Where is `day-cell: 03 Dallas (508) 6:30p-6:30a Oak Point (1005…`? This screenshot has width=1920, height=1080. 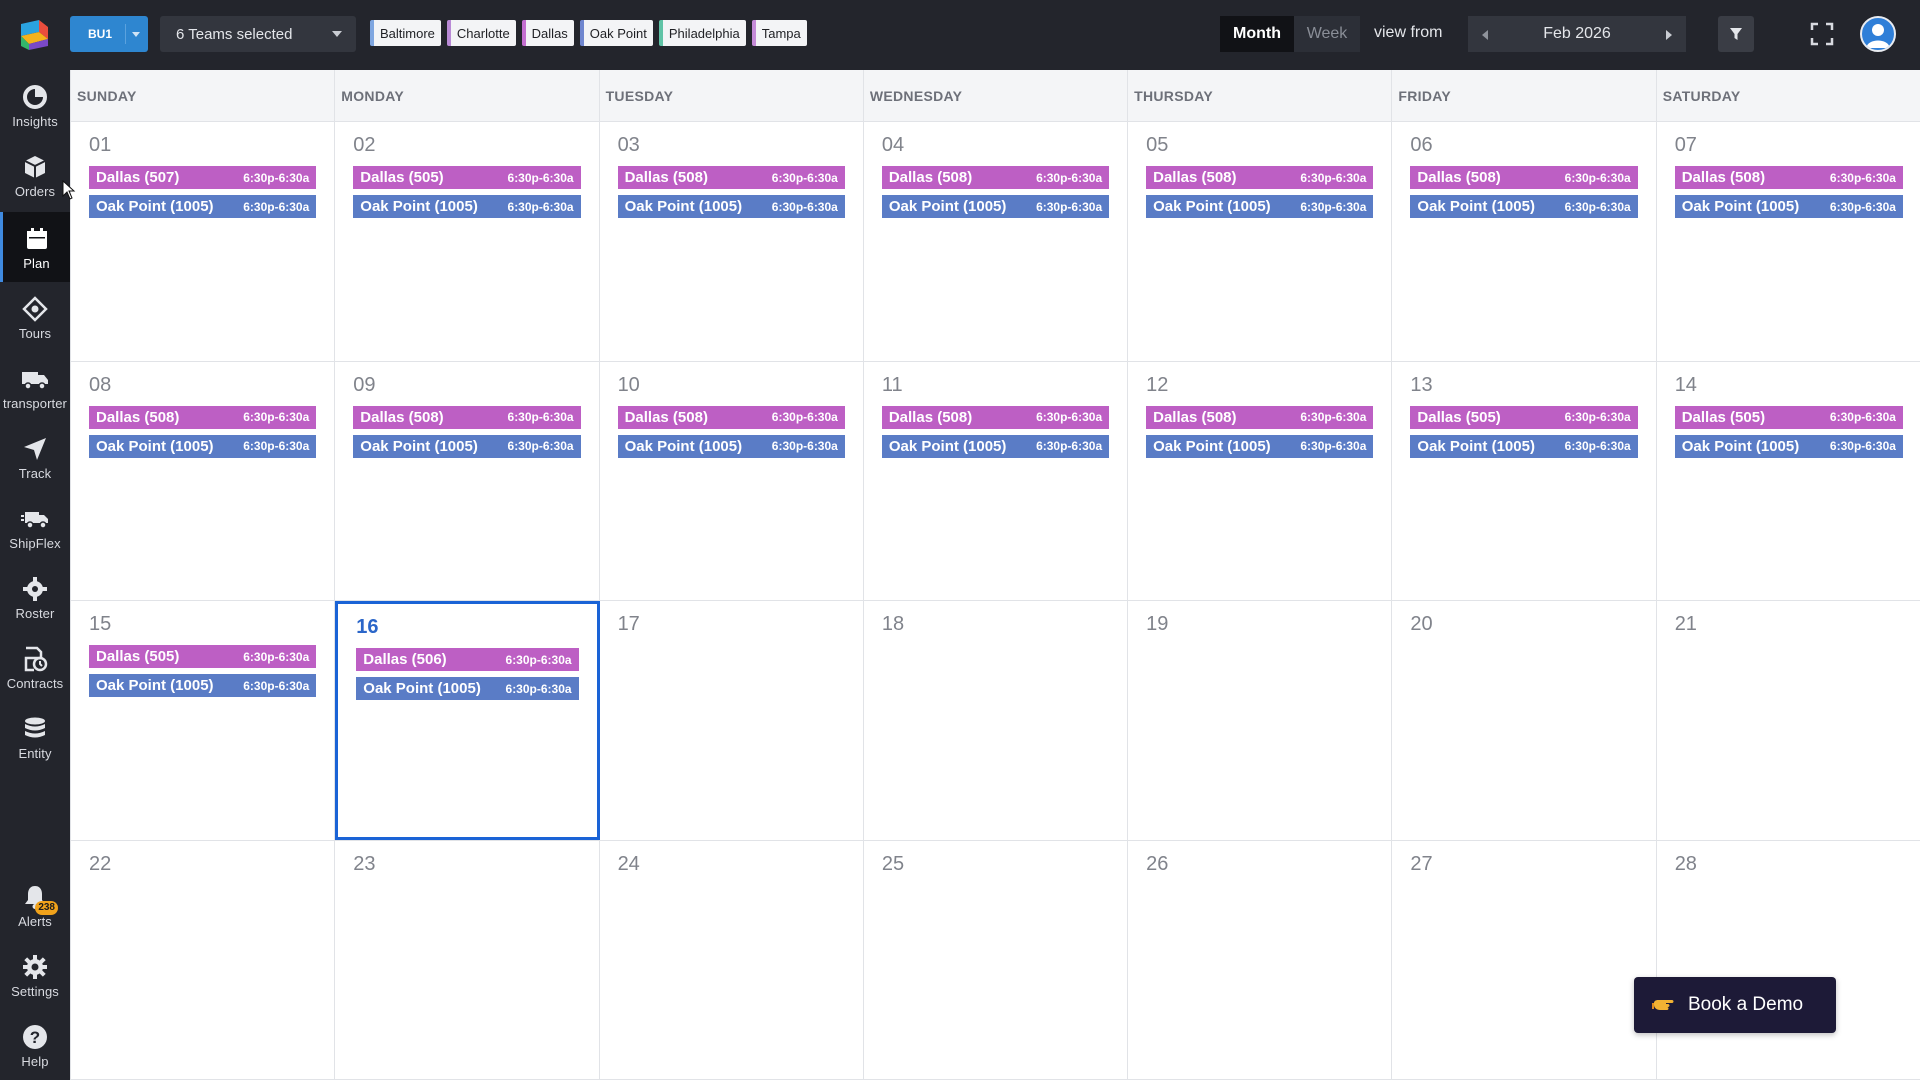
day-cell: 03 Dallas (508) 6:30p-6:30a Oak Point (1005… is located at coordinates (732, 241).